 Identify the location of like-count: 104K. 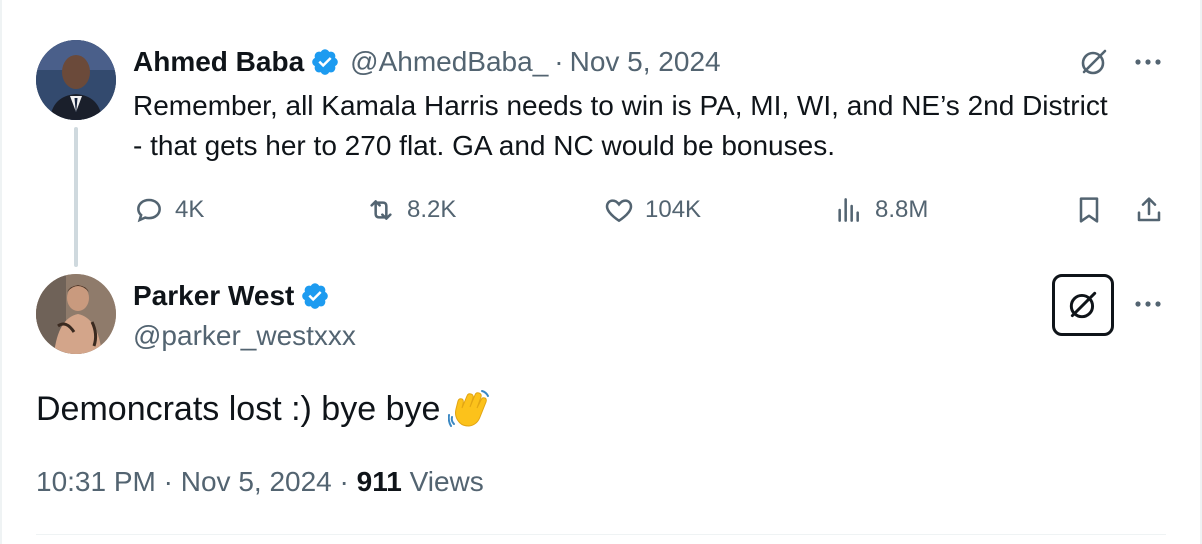
(673, 209).